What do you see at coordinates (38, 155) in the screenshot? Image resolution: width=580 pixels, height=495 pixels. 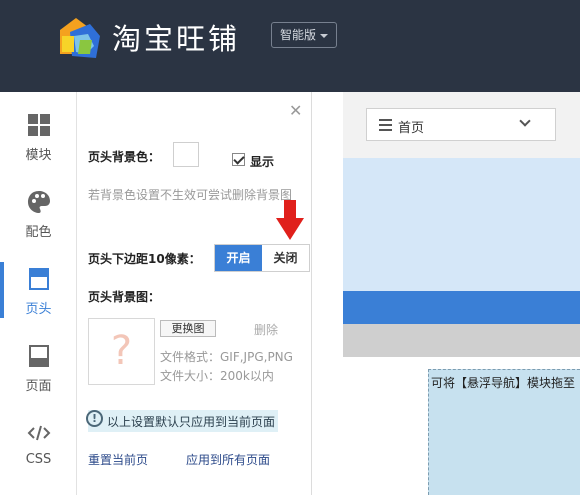 I see `sidebar-item-label: 模块` at bounding box center [38, 155].